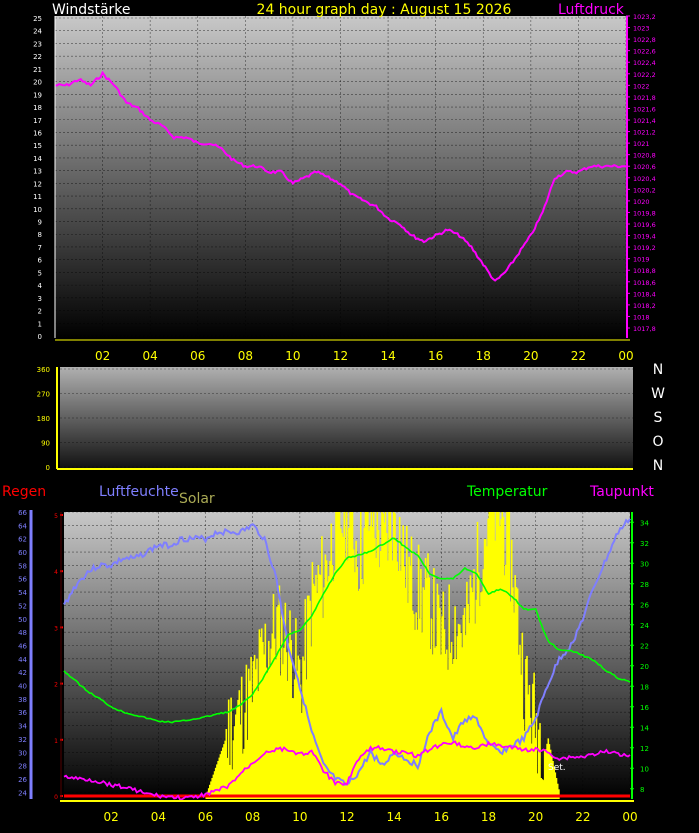 Image resolution: width=699 pixels, height=833 pixels. Describe the element at coordinates (641, 29) in the screenshot. I see `top-right-tick-label: 1023` at that location.